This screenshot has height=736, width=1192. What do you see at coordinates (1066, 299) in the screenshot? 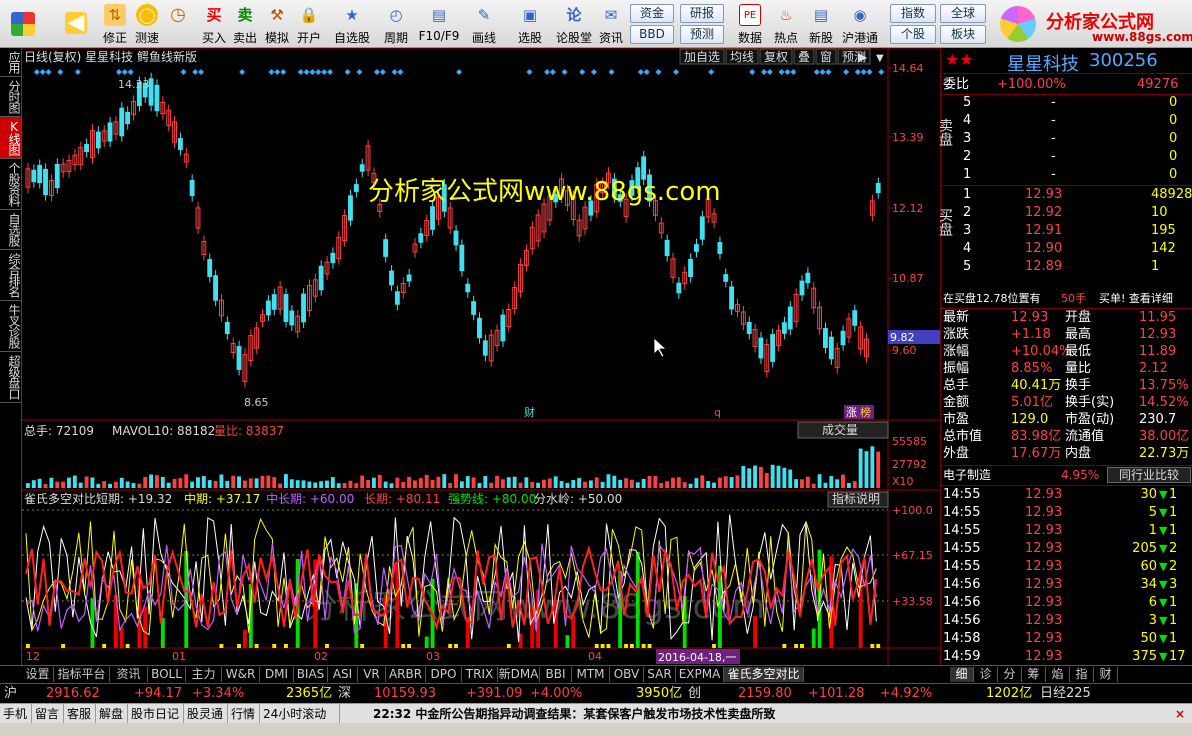
I see `large-order-note: 在买盘12.78位置有 50手 买单! 查看详细` at bounding box center [1066, 299].